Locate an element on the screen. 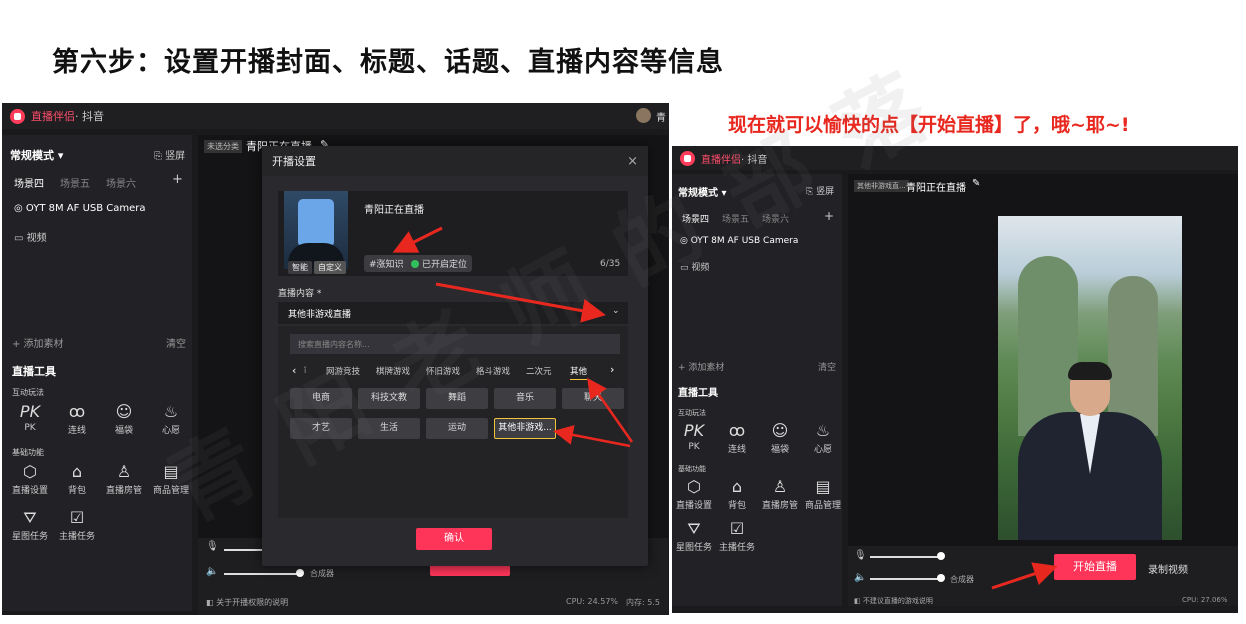 This screenshot has height=624, width=1246. cover-custom-chip: 自定义 is located at coordinates (330, 267).